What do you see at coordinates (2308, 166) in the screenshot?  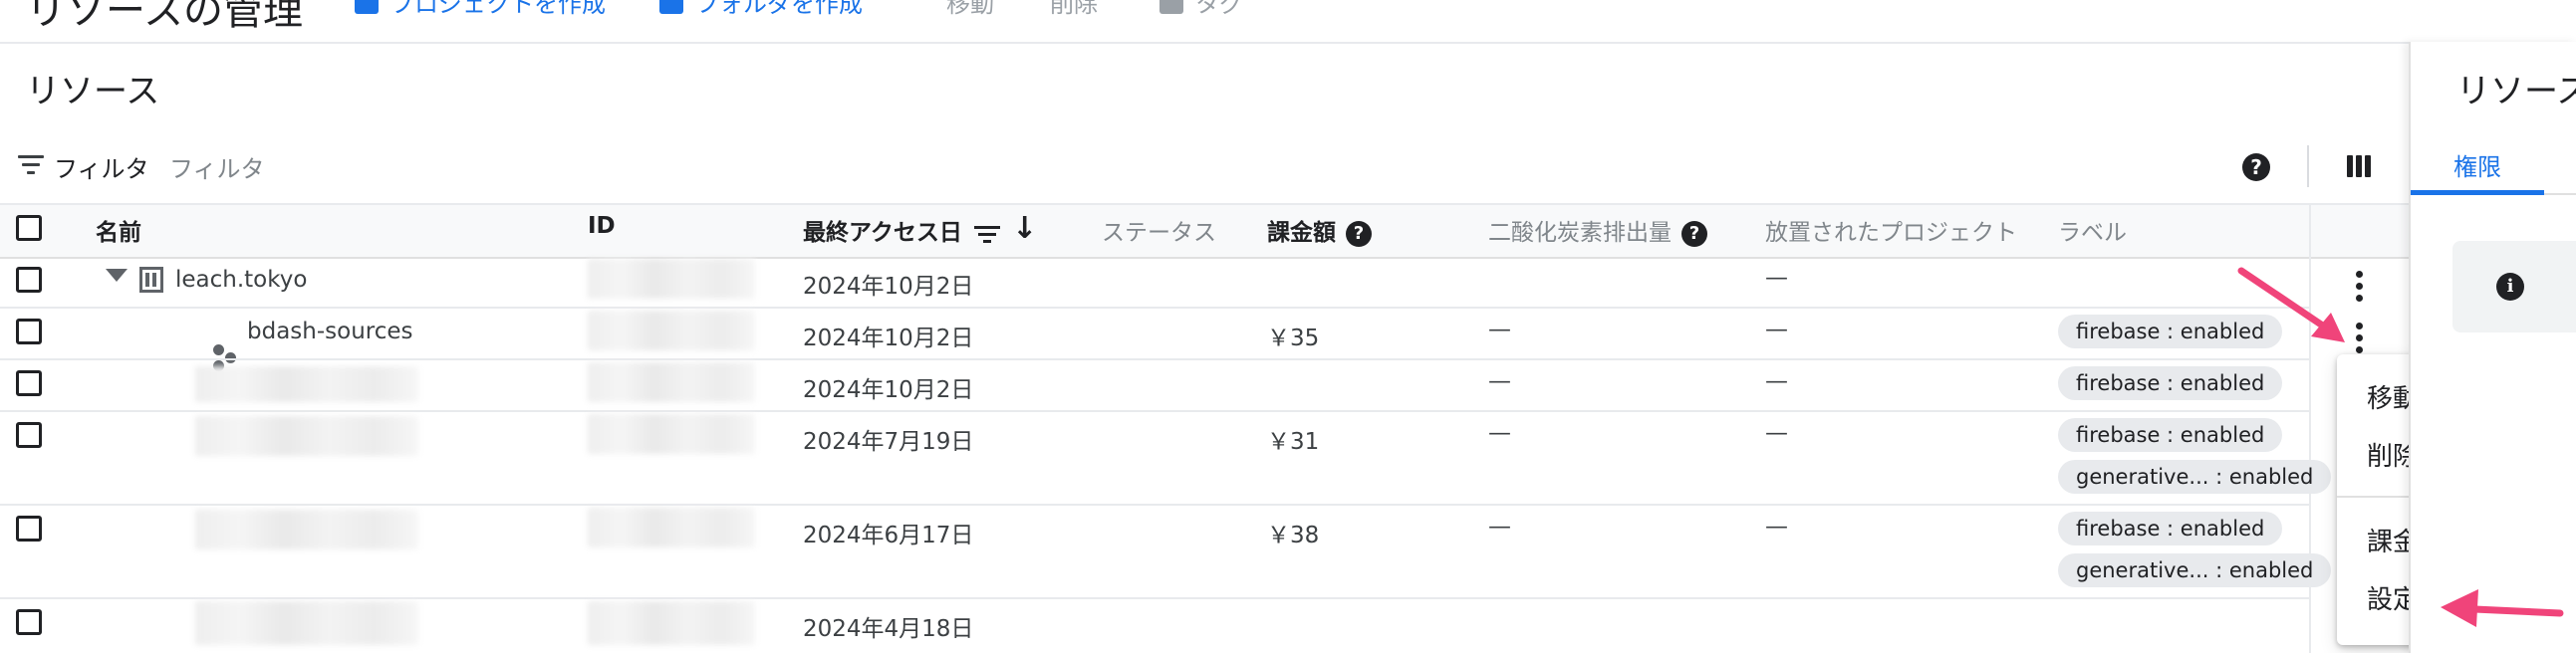 I see `toolbar-divider` at bounding box center [2308, 166].